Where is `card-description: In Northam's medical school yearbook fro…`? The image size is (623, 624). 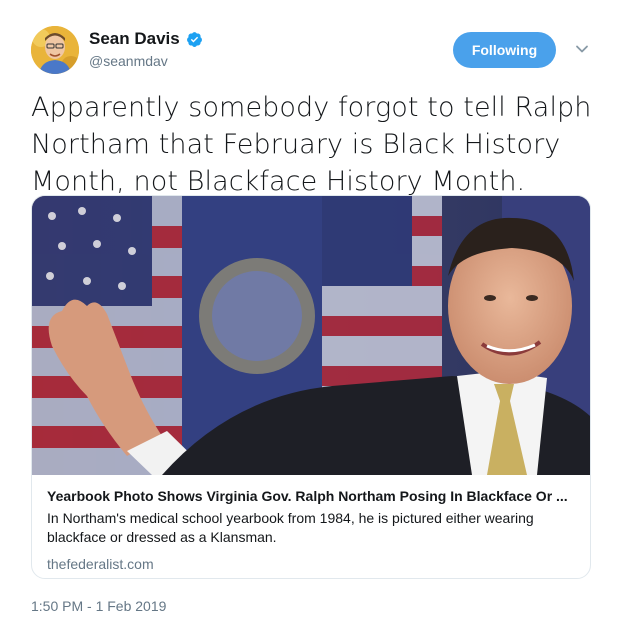 card-description: In Northam's medical school yearbook fro… is located at coordinates (290, 527).